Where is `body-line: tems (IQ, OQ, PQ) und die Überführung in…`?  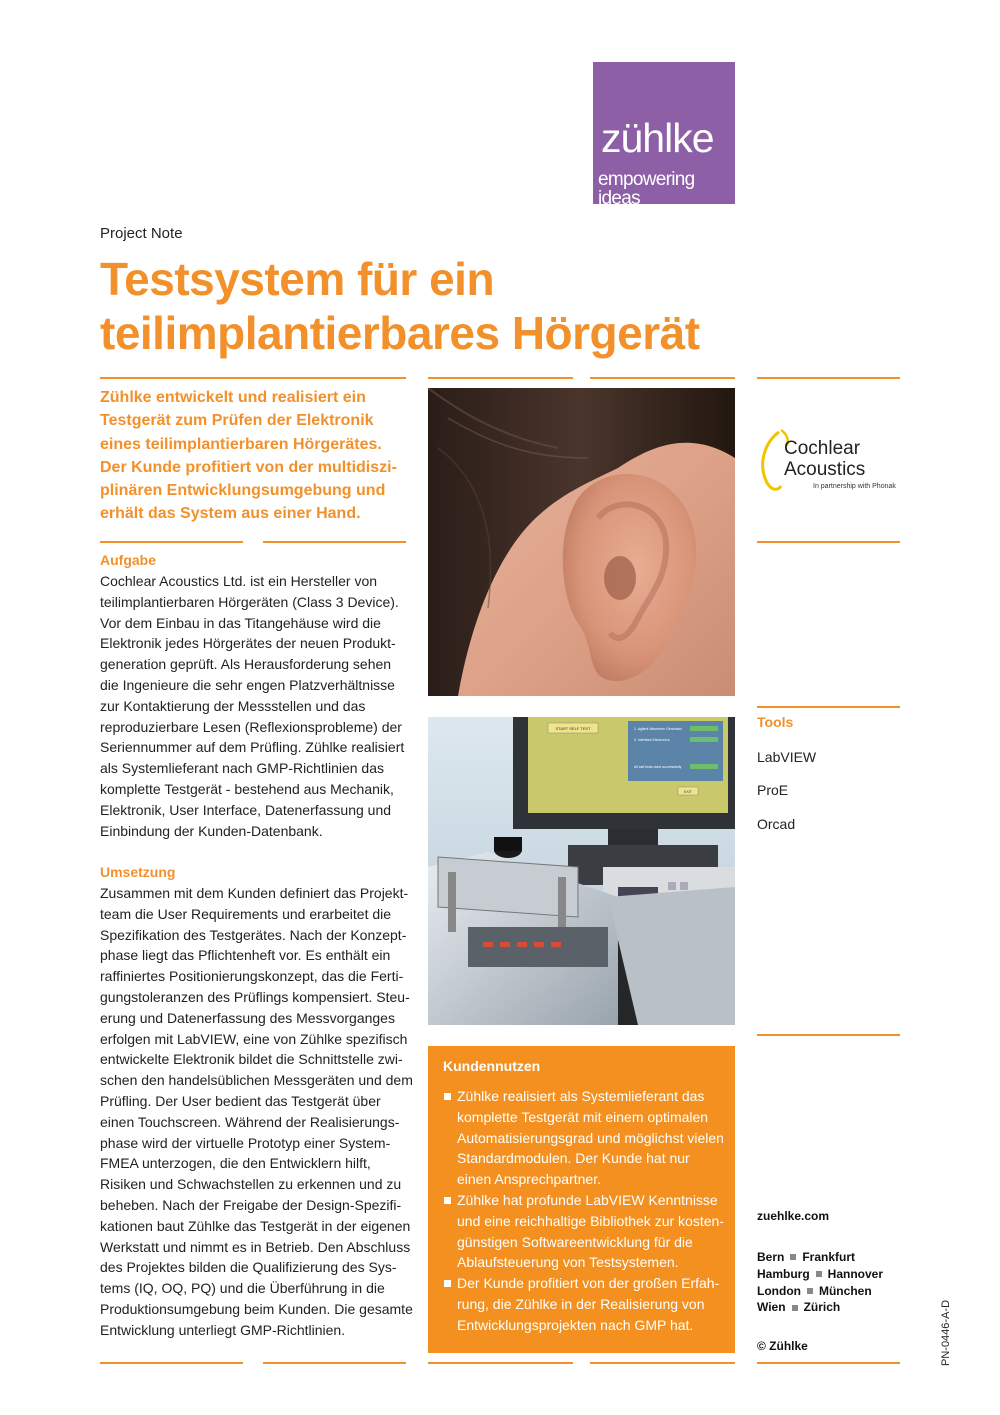
body-line: tems (IQ, OQ, PQ) und die Überführung in… is located at coordinates (242, 1288).